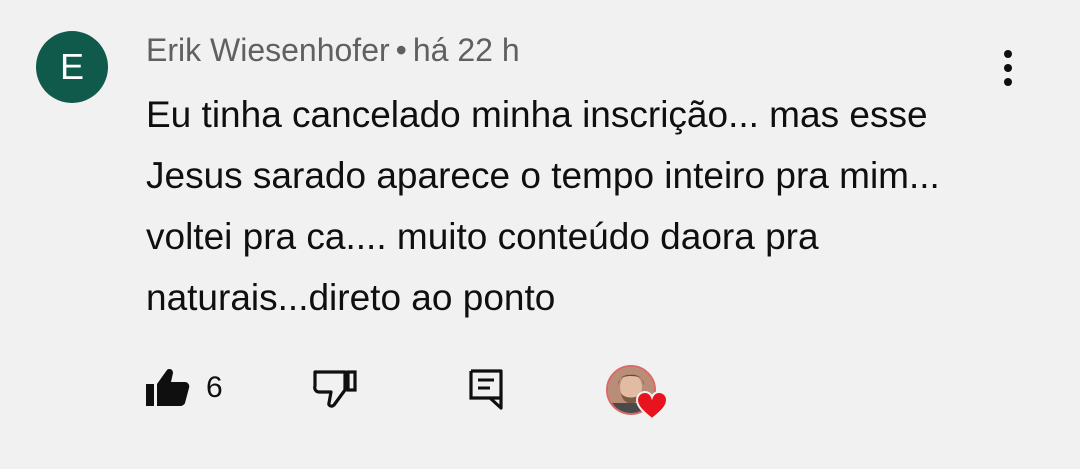  Describe the element at coordinates (540, 391) in the screenshot. I see `comment-actions: 6` at that location.